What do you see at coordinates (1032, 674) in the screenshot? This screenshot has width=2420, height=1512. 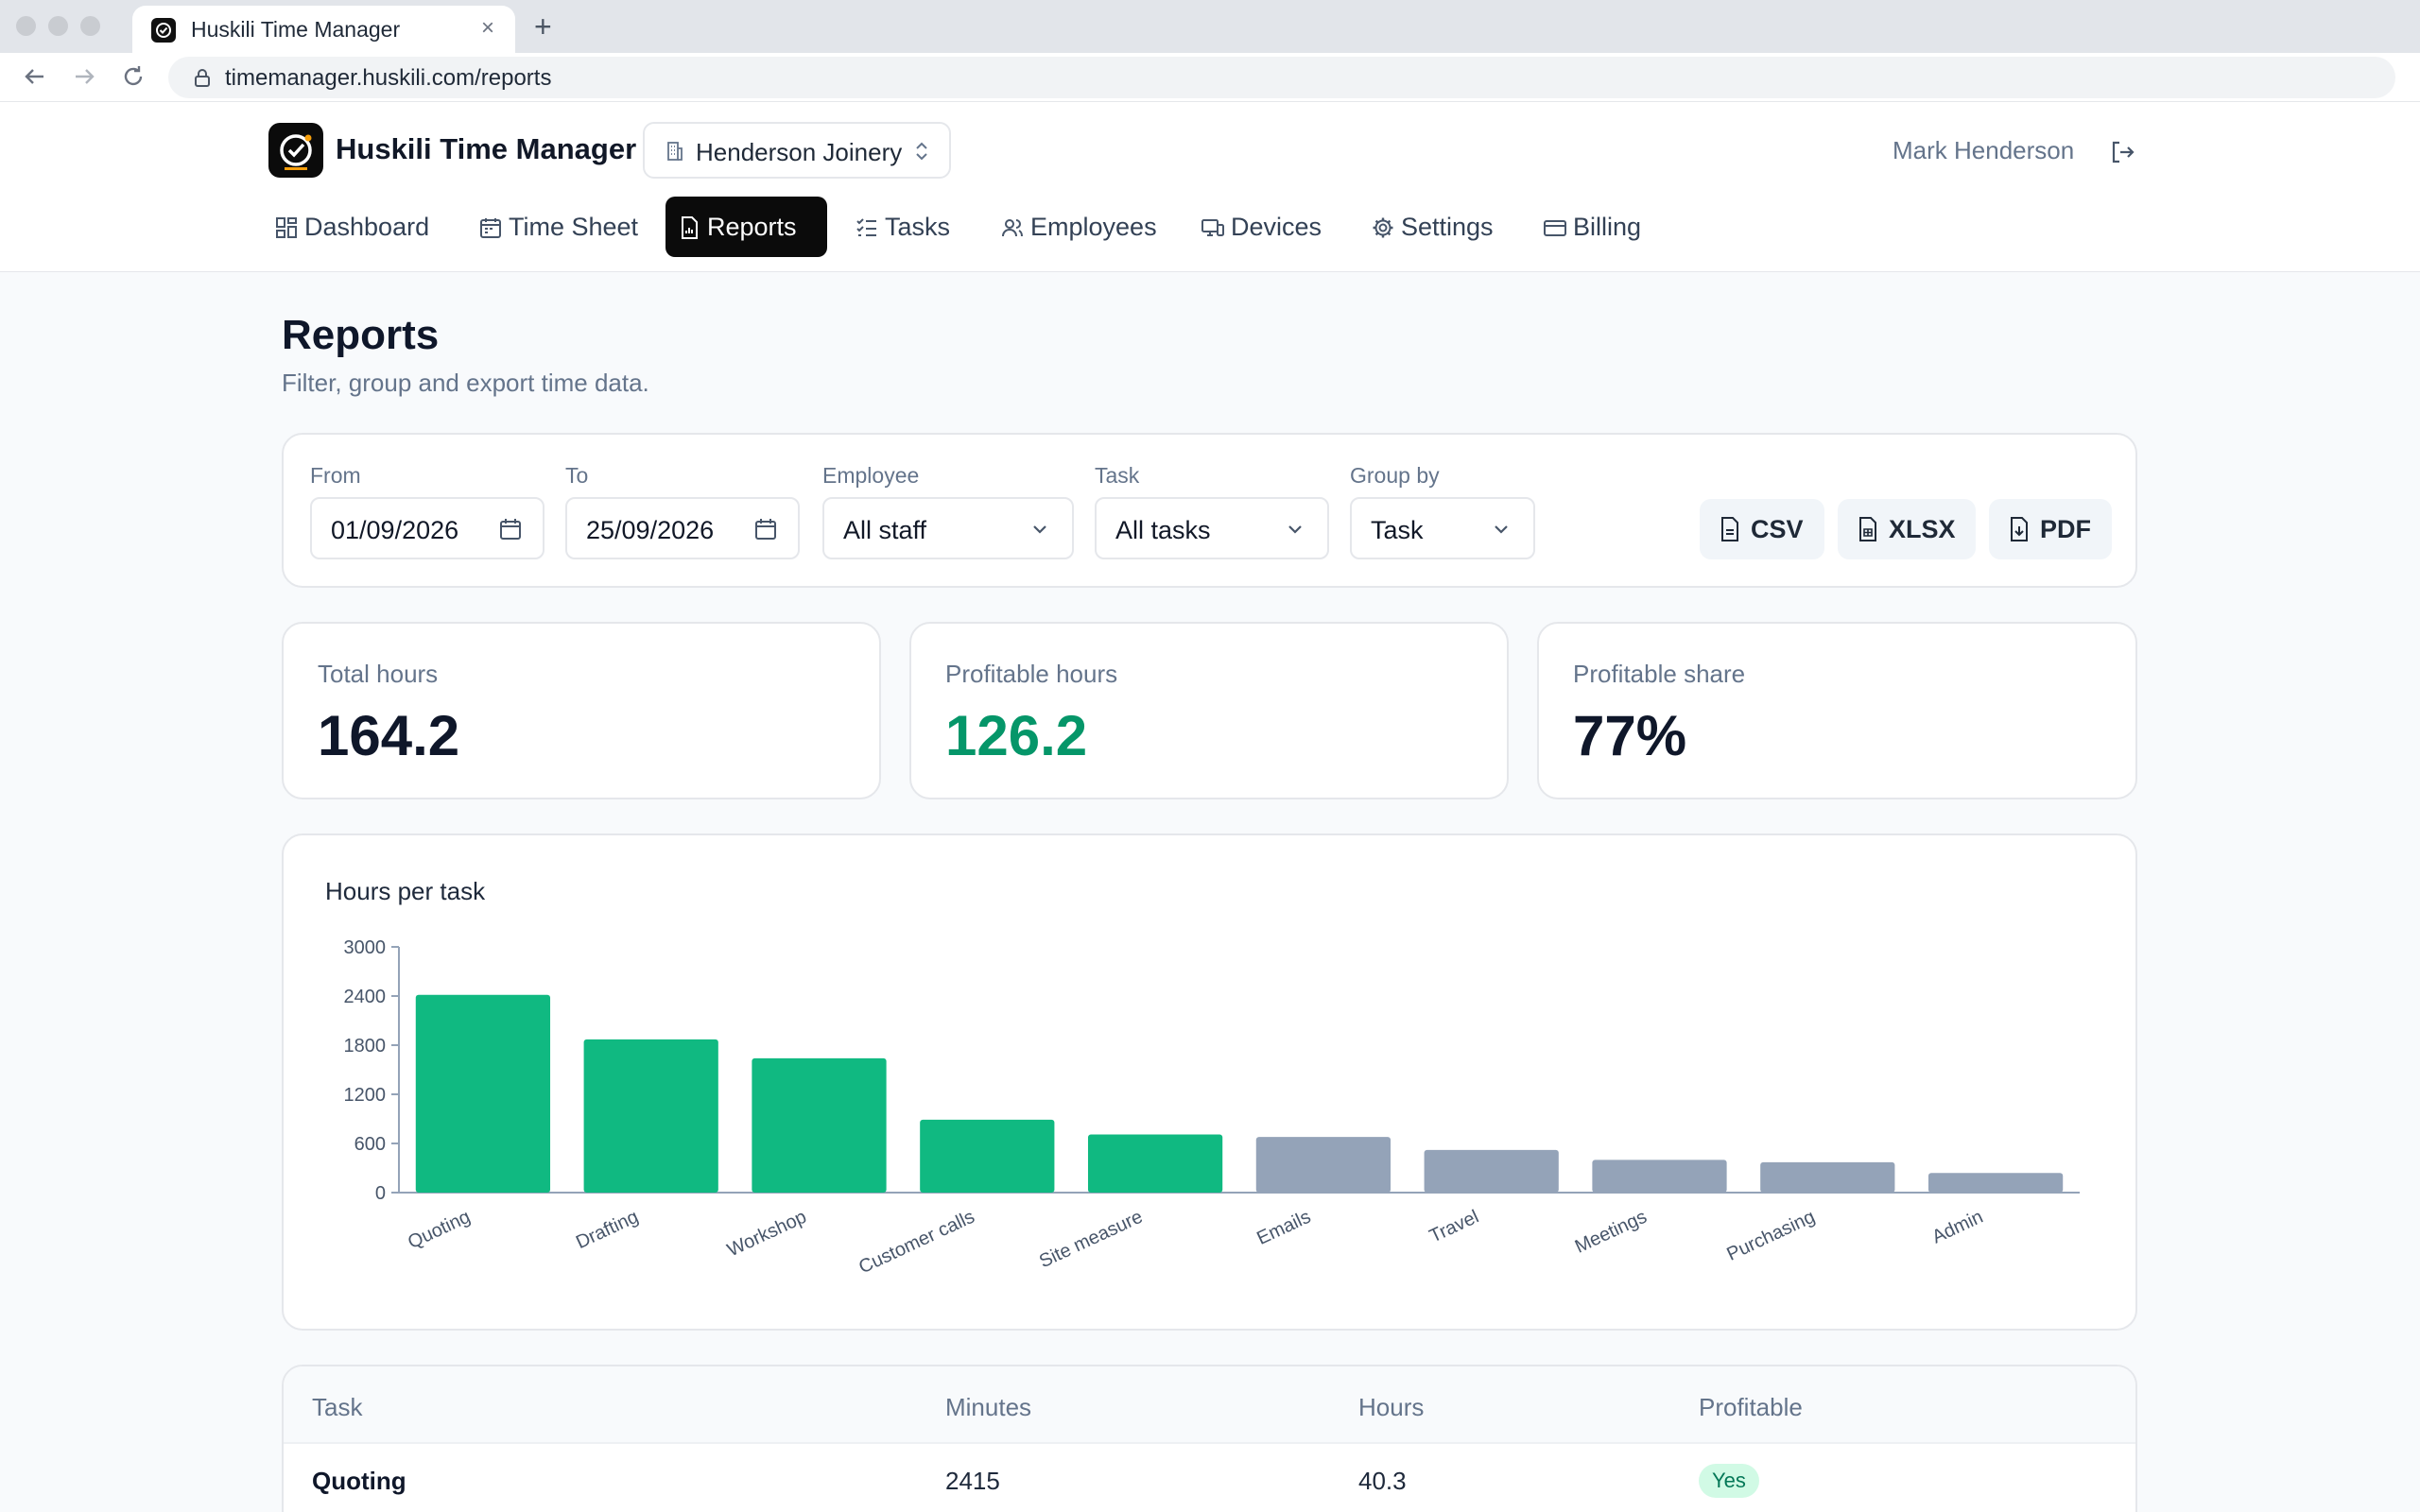 I see `stat-label: Profitable hours` at bounding box center [1032, 674].